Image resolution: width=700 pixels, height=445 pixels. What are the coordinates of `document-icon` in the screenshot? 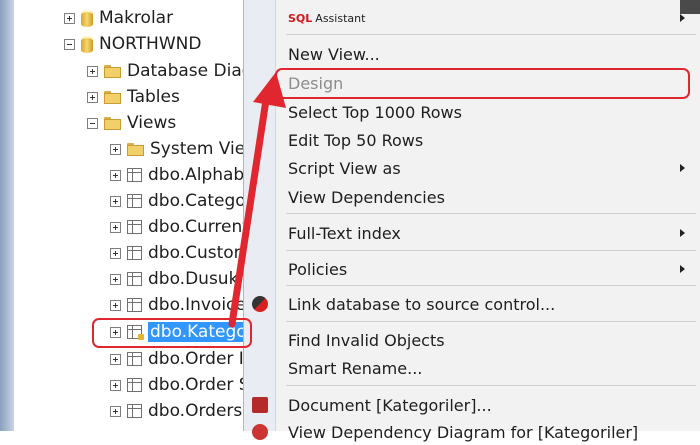 It's located at (260, 405).